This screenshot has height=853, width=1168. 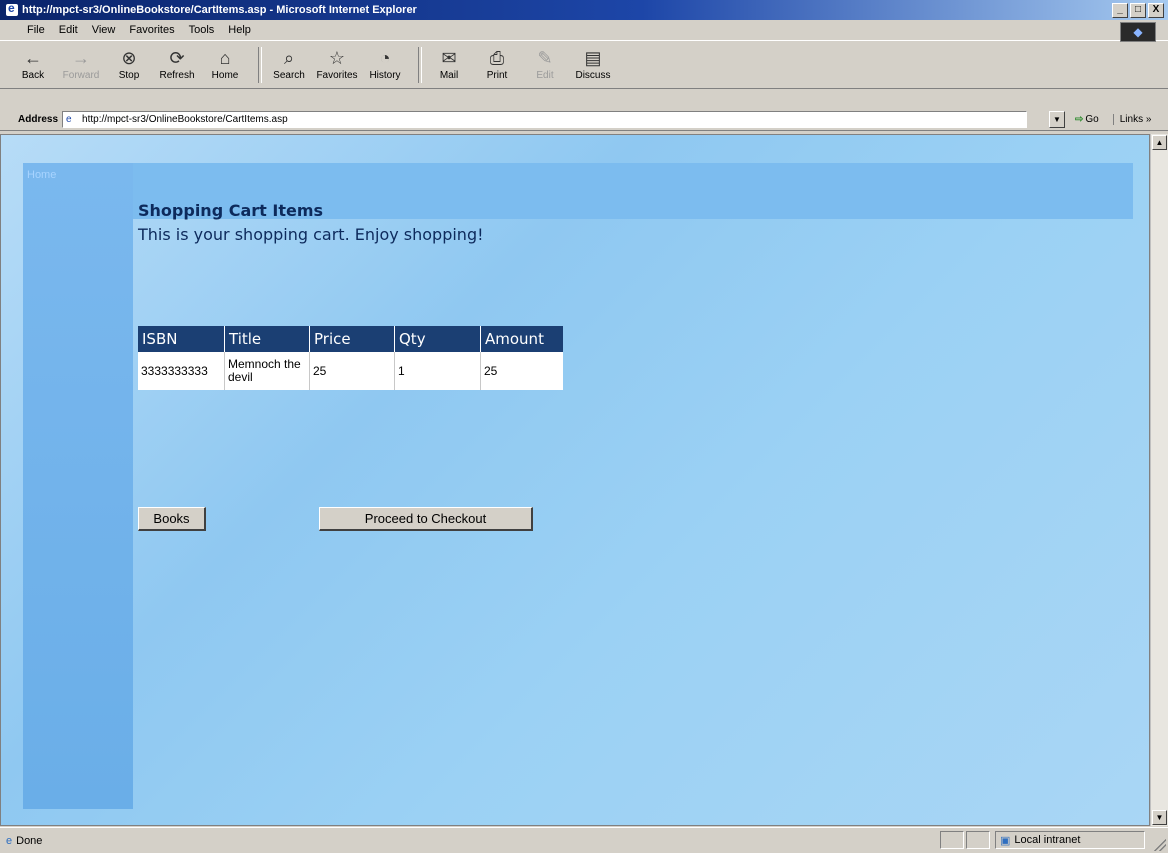 What do you see at coordinates (9, 840) in the screenshot?
I see `page-done-icon: e` at bounding box center [9, 840].